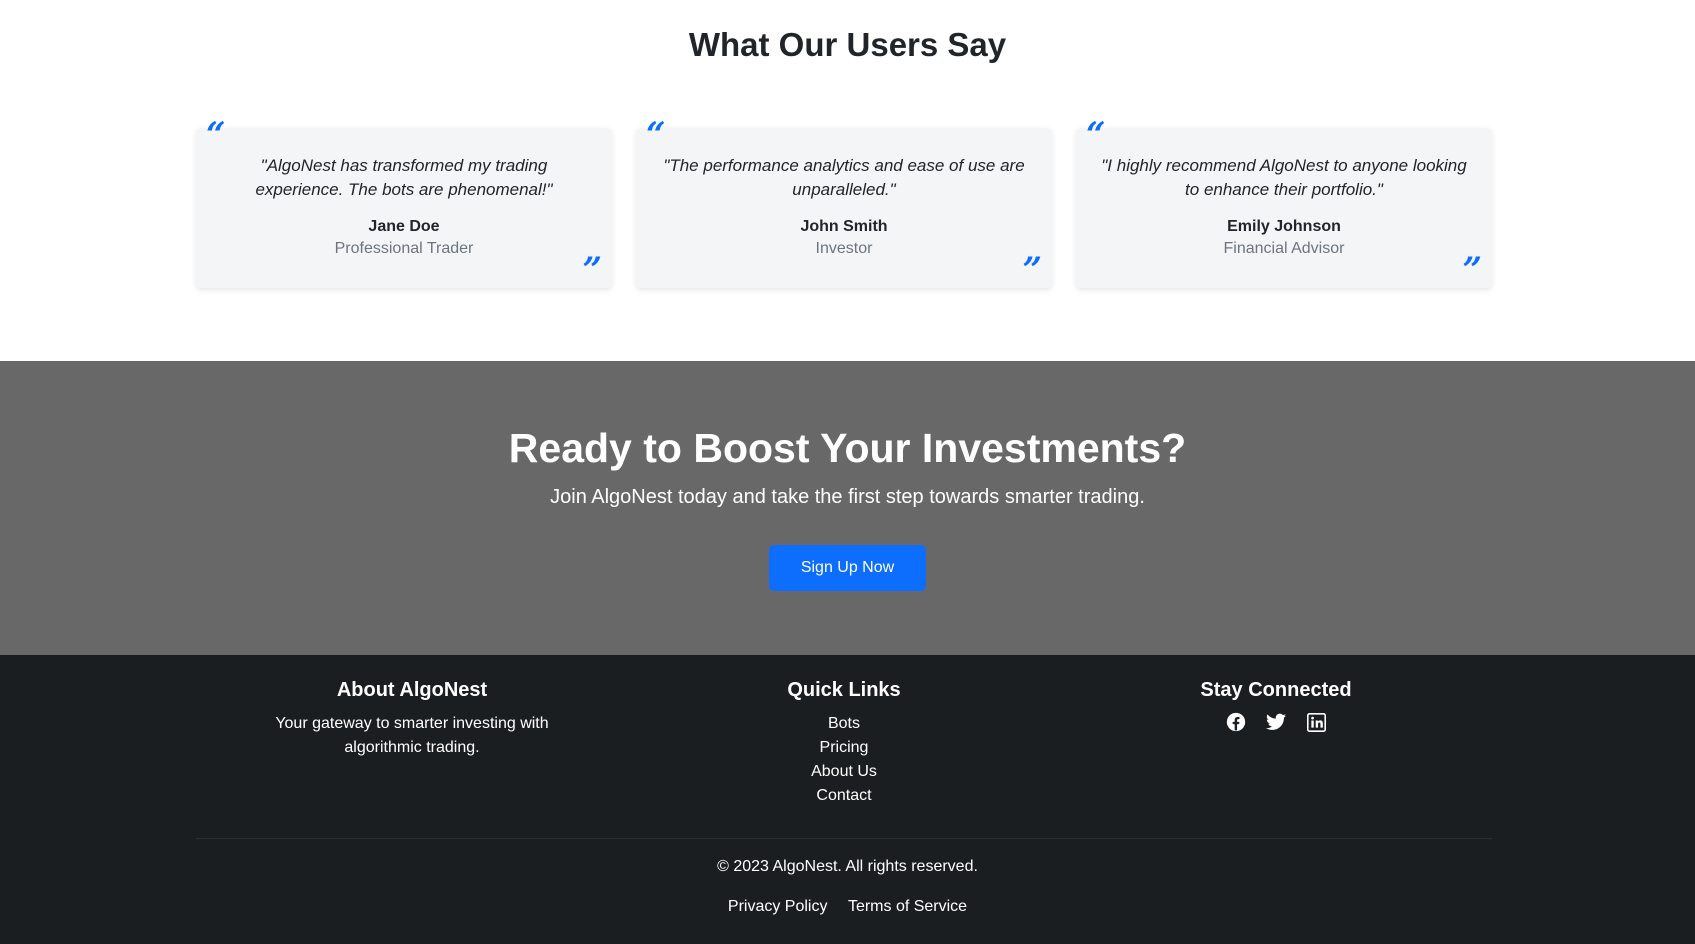 This screenshot has width=1695, height=944. Describe the element at coordinates (847, 44) in the screenshot. I see `section-title: What Our Users Say` at that location.